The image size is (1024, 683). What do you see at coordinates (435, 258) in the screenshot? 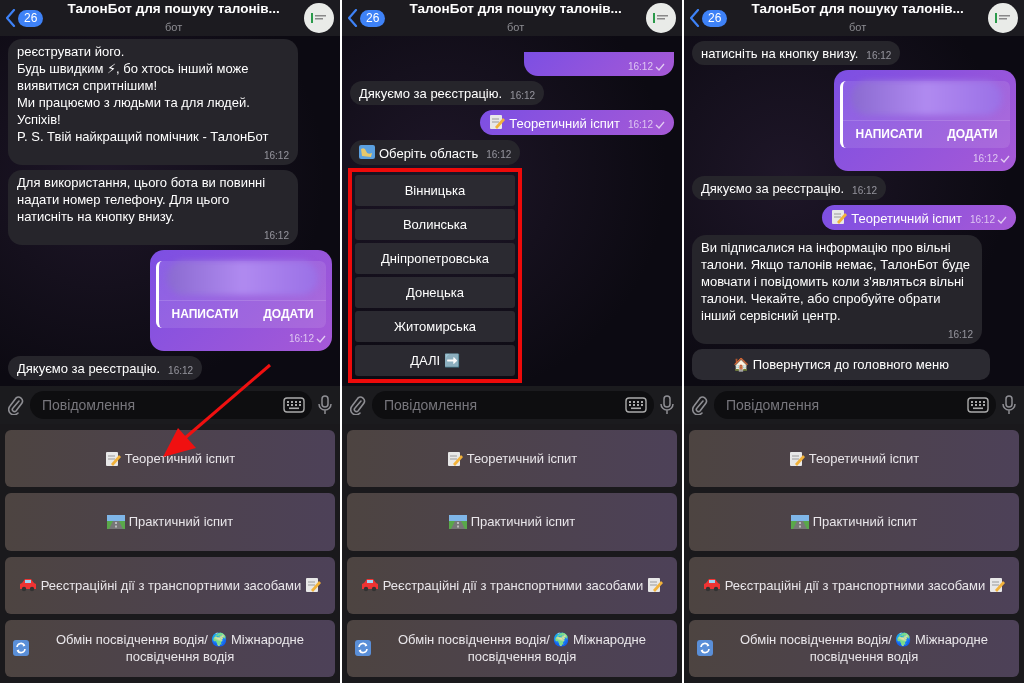
I see `inline-keyboard-button: Дніпропетровська` at bounding box center [435, 258].